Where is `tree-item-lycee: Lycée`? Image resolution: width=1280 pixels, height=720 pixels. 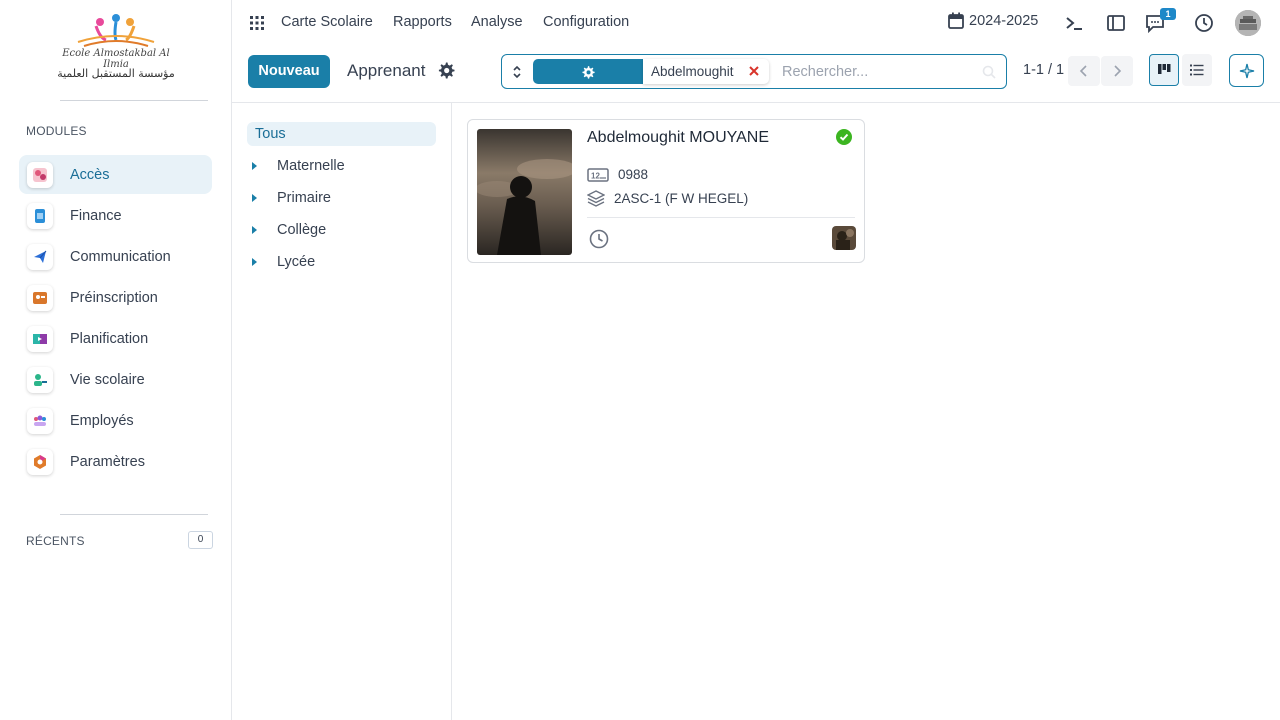 tree-item-lycee: Lycée is located at coordinates (283, 262).